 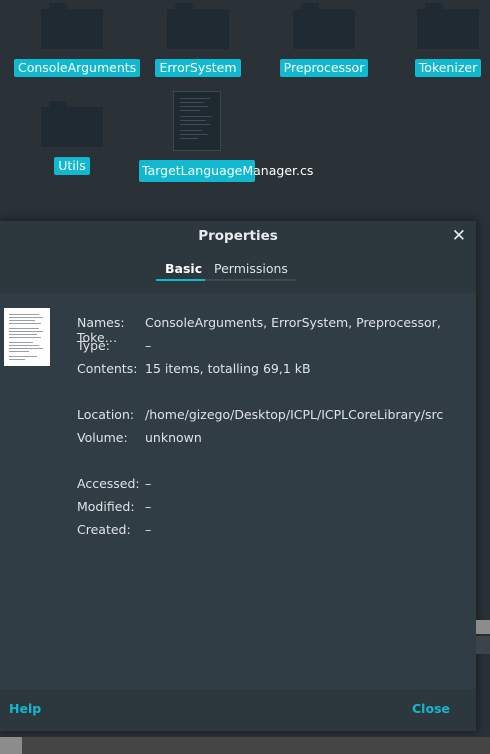 What do you see at coordinates (72, 166) in the screenshot?
I see `folder-label: Utils` at bounding box center [72, 166].